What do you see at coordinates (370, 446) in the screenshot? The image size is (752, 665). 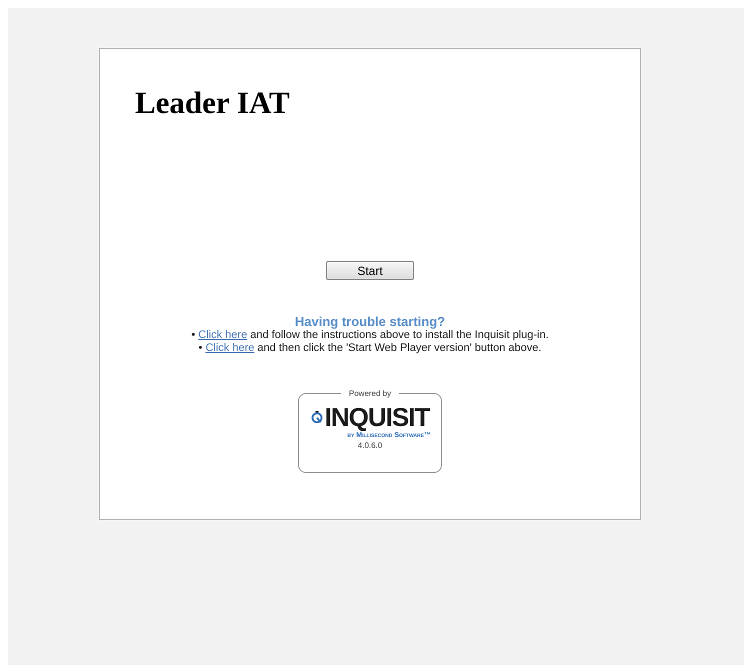 I see `version-text: 4.0.6.0` at bounding box center [370, 446].